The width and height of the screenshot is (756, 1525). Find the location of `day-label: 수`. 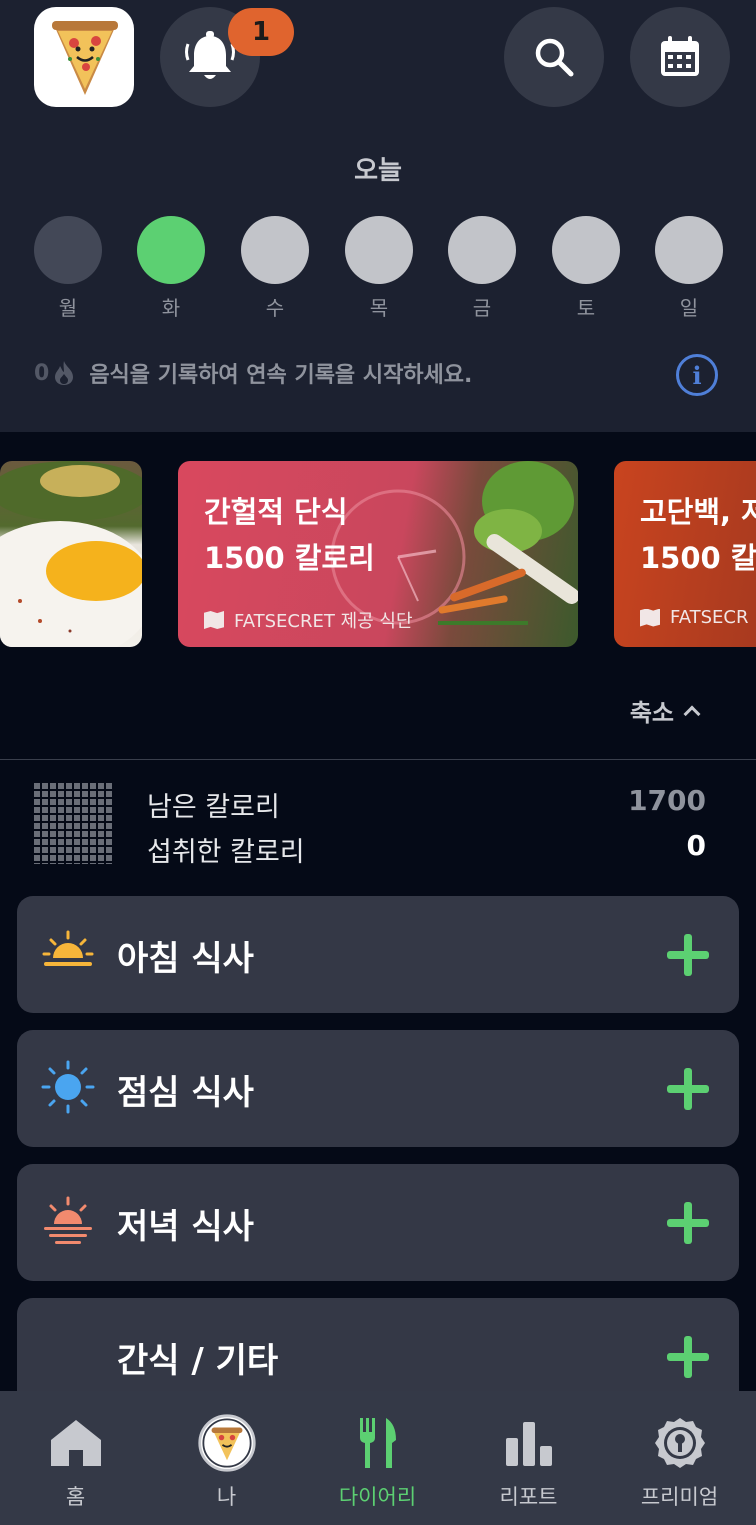

day-label: 수 is located at coordinates (275, 308).